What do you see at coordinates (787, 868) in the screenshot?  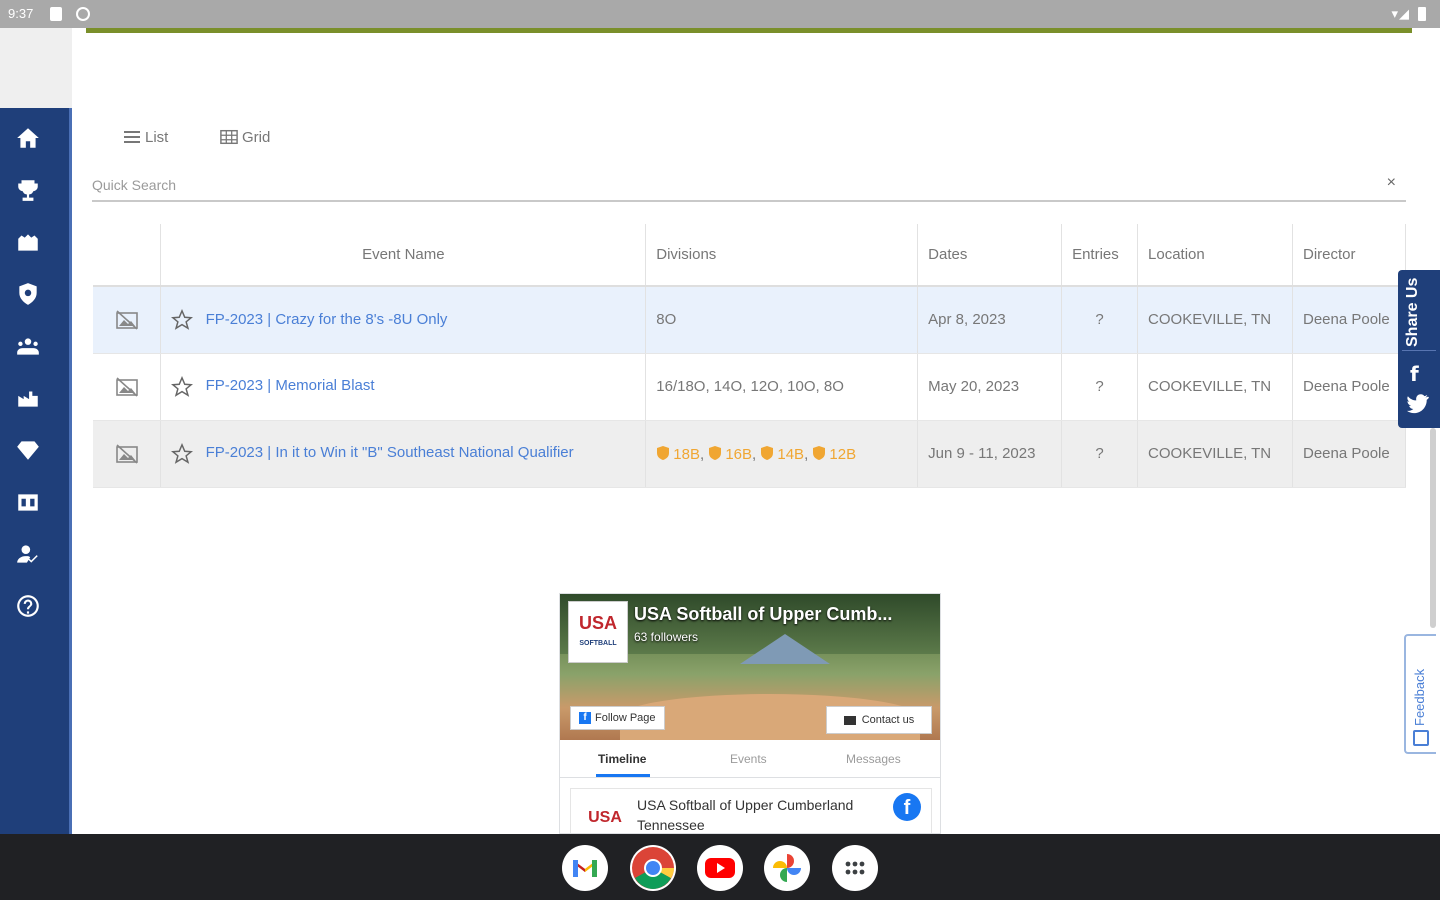 I see `photos-app` at bounding box center [787, 868].